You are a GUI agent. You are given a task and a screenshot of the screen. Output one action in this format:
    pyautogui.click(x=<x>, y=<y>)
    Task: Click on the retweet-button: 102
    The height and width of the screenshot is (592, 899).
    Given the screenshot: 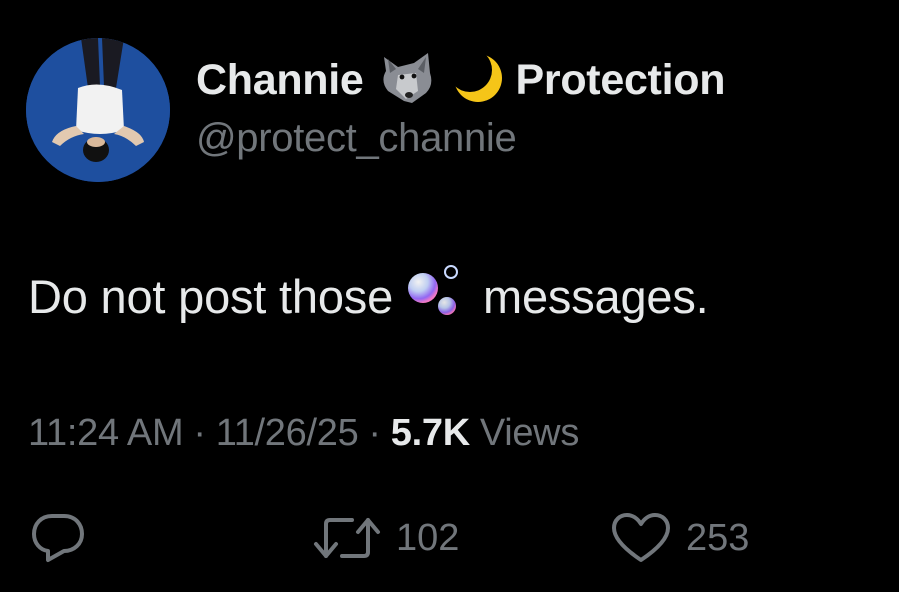 What is the action you would take?
    pyautogui.click(x=385, y=538)
    